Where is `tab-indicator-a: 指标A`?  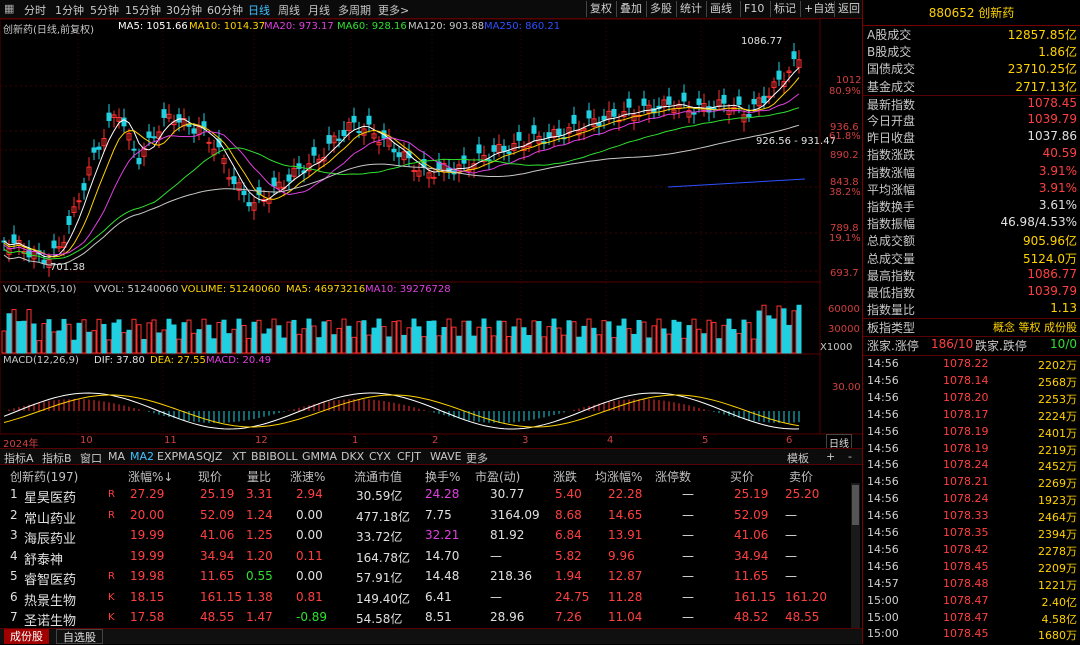 tab-indicator-a: 指标A is located at coordinates (19, 458).